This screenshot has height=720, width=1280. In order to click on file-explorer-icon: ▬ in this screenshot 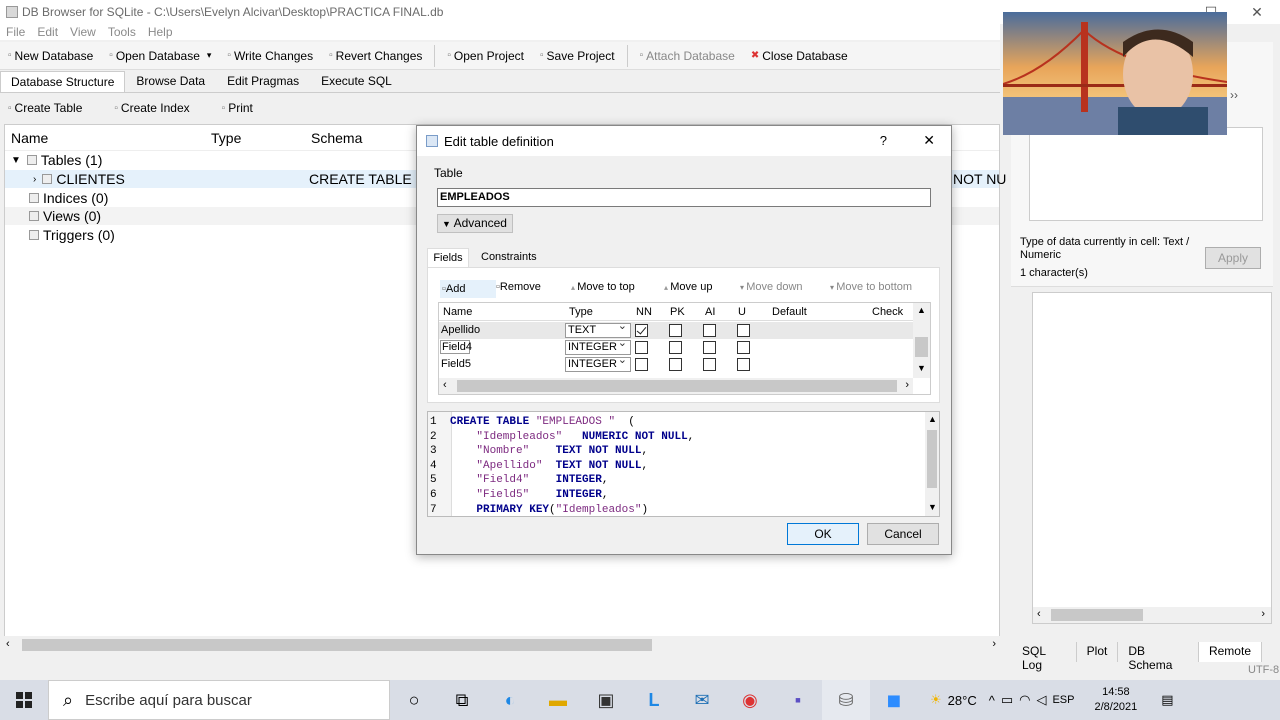, I will do `click(558, 700)`.